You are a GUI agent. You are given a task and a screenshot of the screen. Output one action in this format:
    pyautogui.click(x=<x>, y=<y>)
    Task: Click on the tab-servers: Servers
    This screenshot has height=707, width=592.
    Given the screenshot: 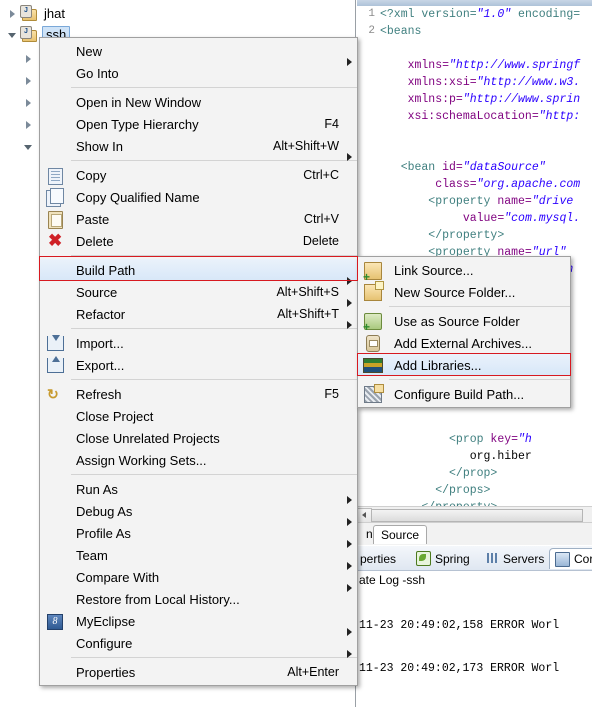 What is the action you would take?
    pyautogui.click(x=515, y=558)
    